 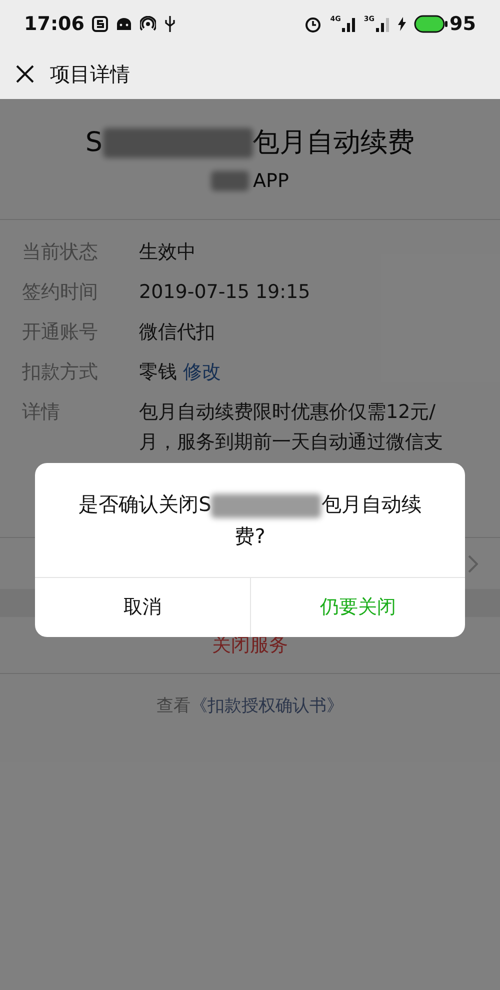 What do you see at coordinates (54, 24) in the screenshot?
I see `clock-time: 17:06` at bounding box center [54, 24].